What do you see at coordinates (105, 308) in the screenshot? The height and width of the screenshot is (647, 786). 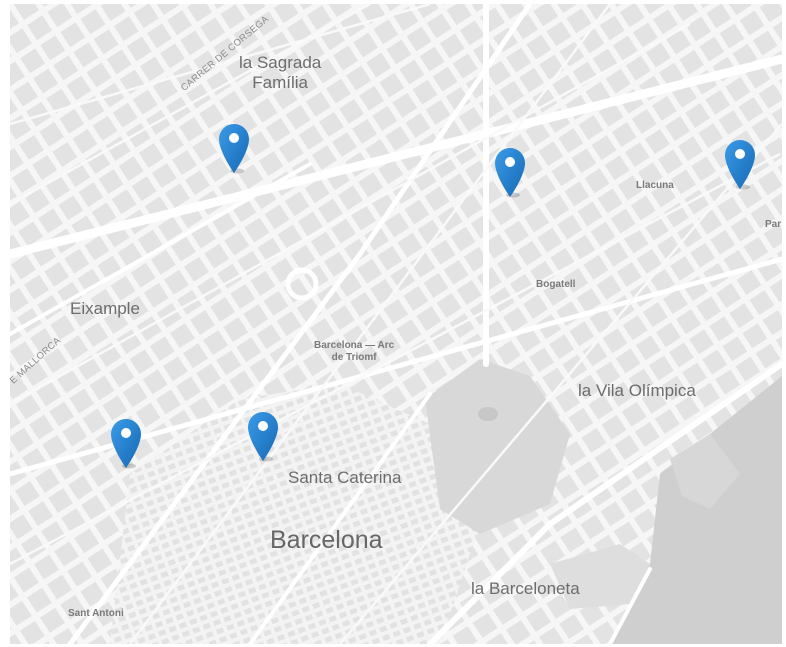 I see `label-eixample: Eixample` at bounding box center [105, 308].